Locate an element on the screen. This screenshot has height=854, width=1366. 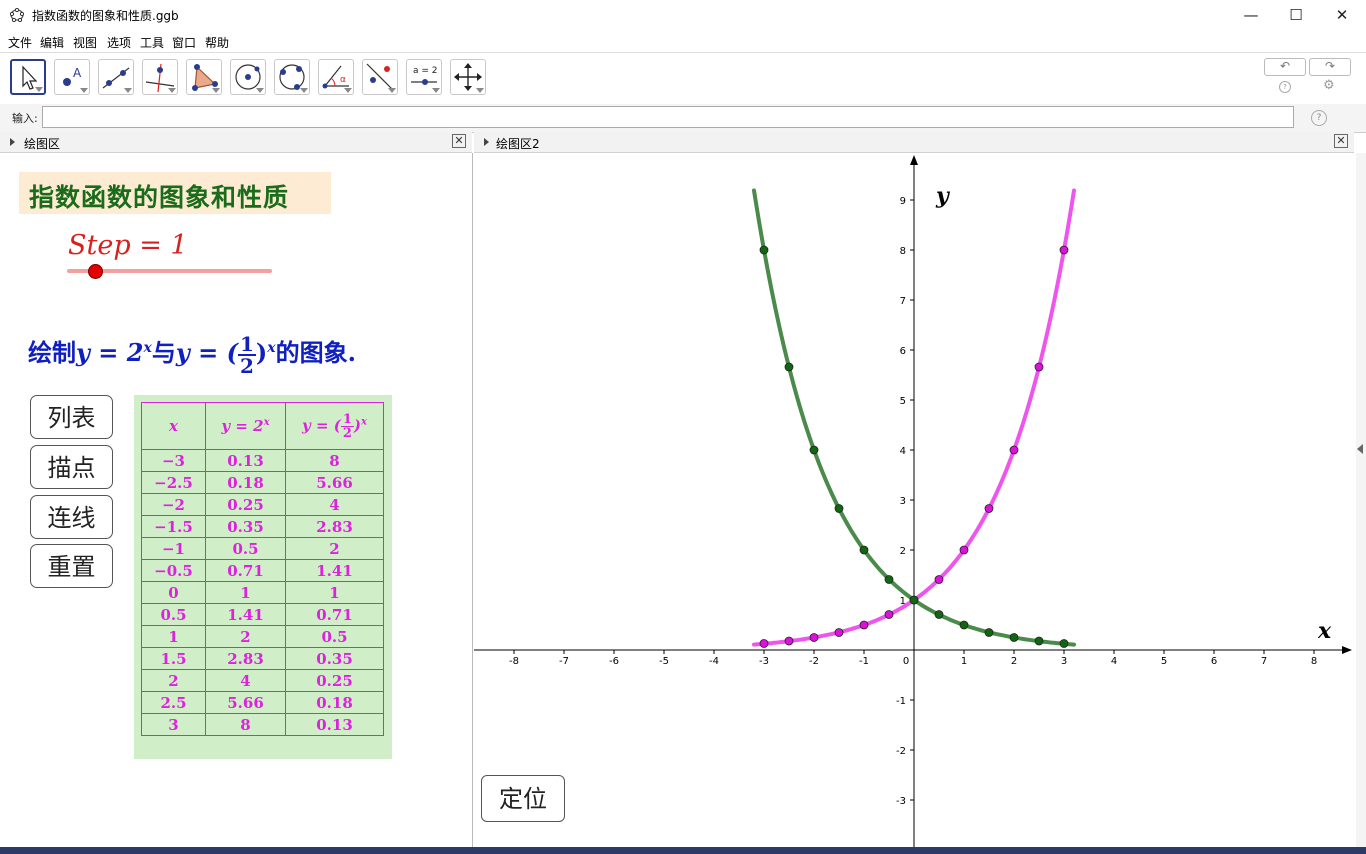
menu-options: 选项 is located at coordinates (119, 42).